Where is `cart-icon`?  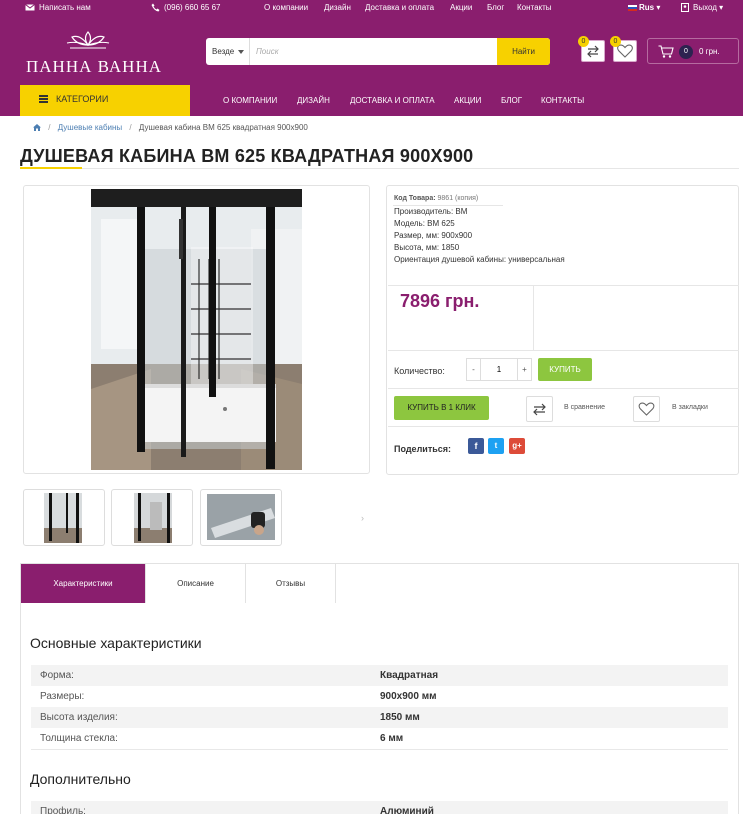
cart-icon is located at coordinates (666, 51).